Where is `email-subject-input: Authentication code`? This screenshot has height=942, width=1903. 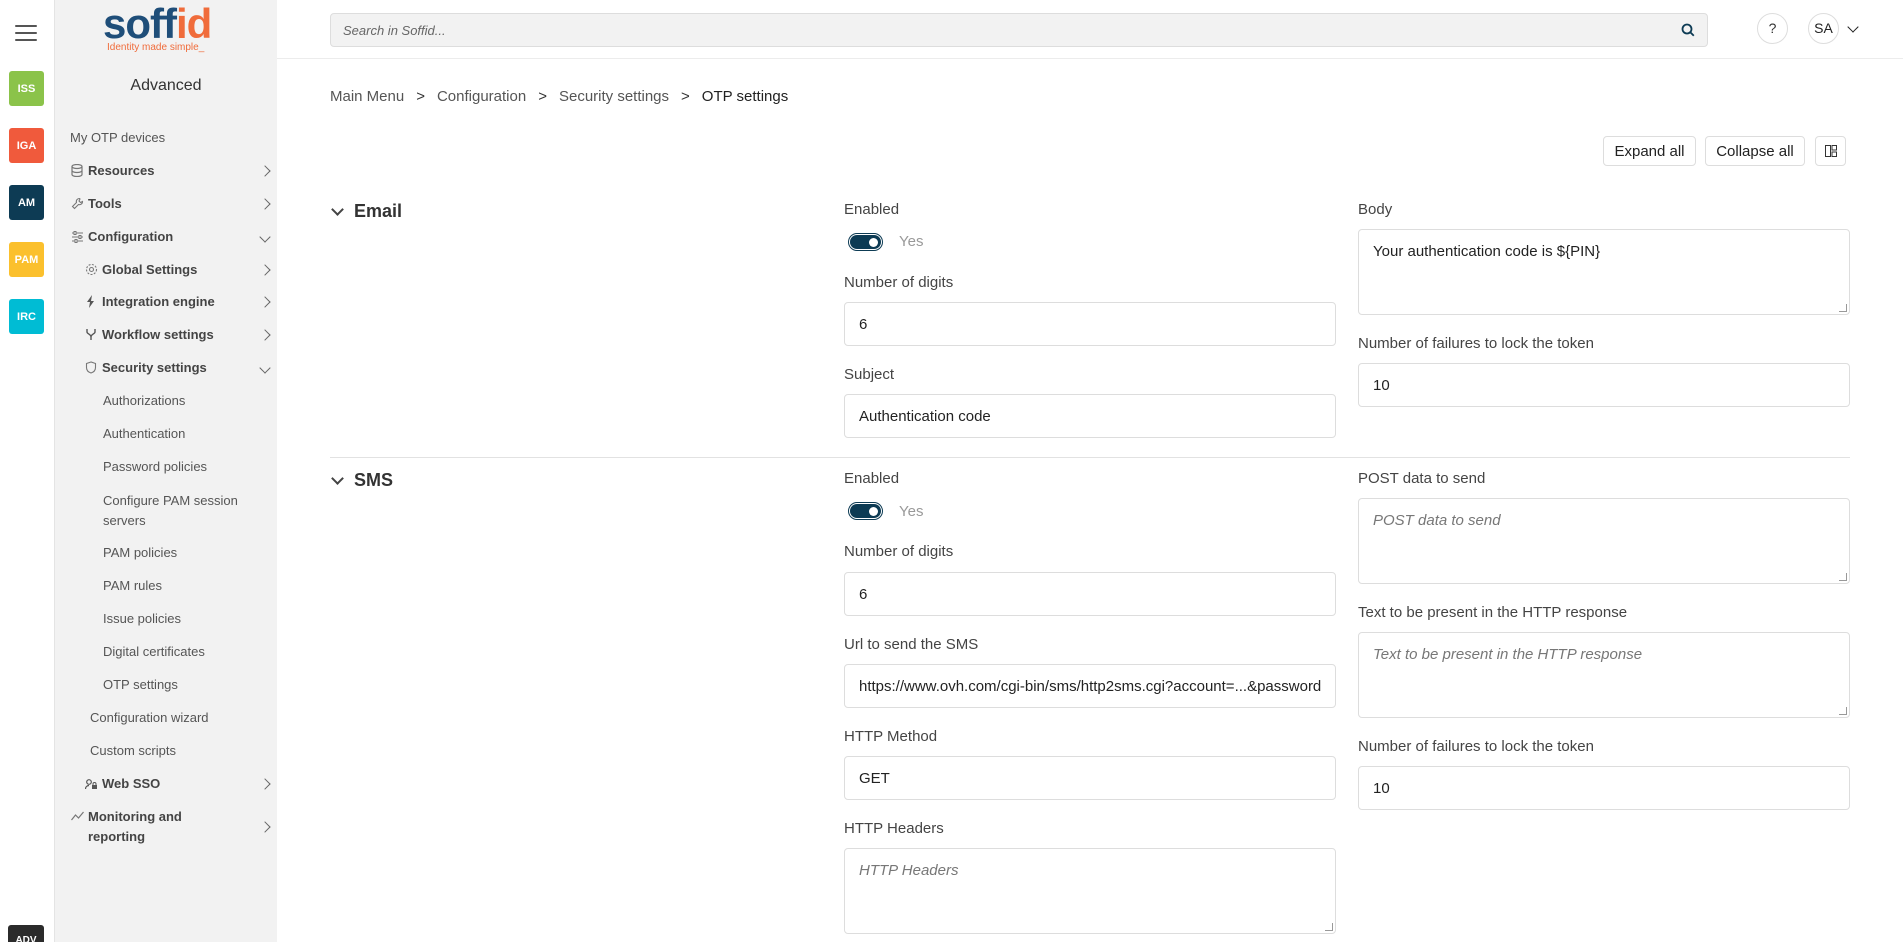 email-subject-input: Authentication code is located at coordinates (1090, 416).